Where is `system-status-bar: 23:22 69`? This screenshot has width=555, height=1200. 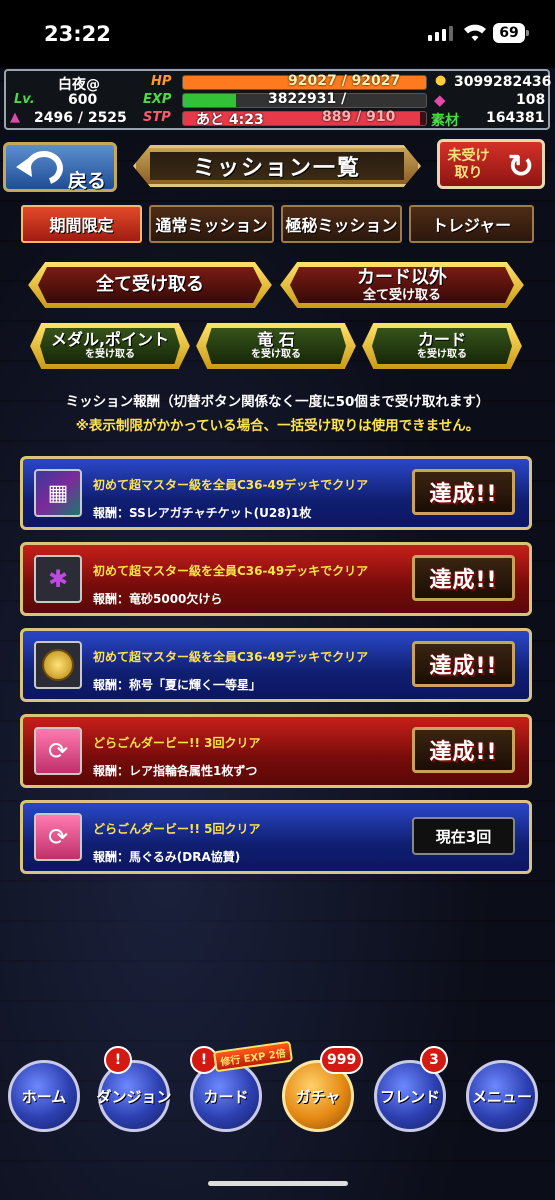
system-status-bar: 23:22 69 is located at coordinates (277, 34).